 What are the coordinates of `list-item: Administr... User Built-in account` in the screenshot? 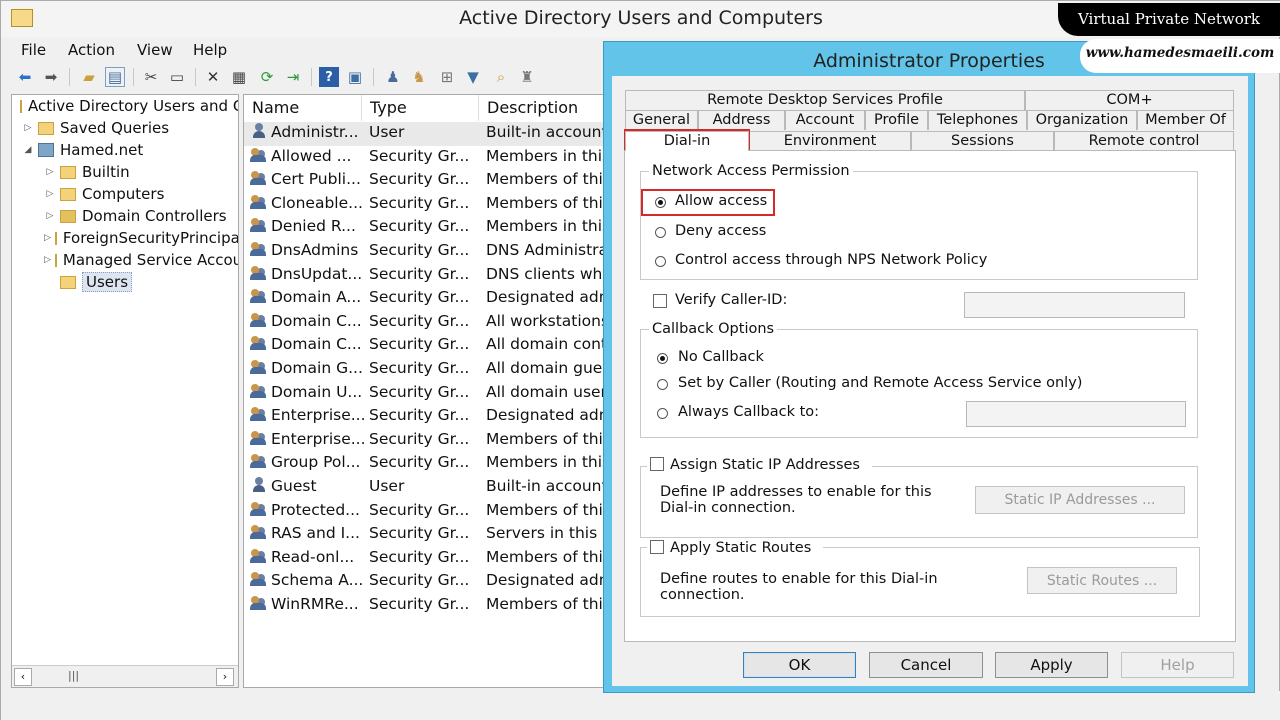 It's located at (428, 134).